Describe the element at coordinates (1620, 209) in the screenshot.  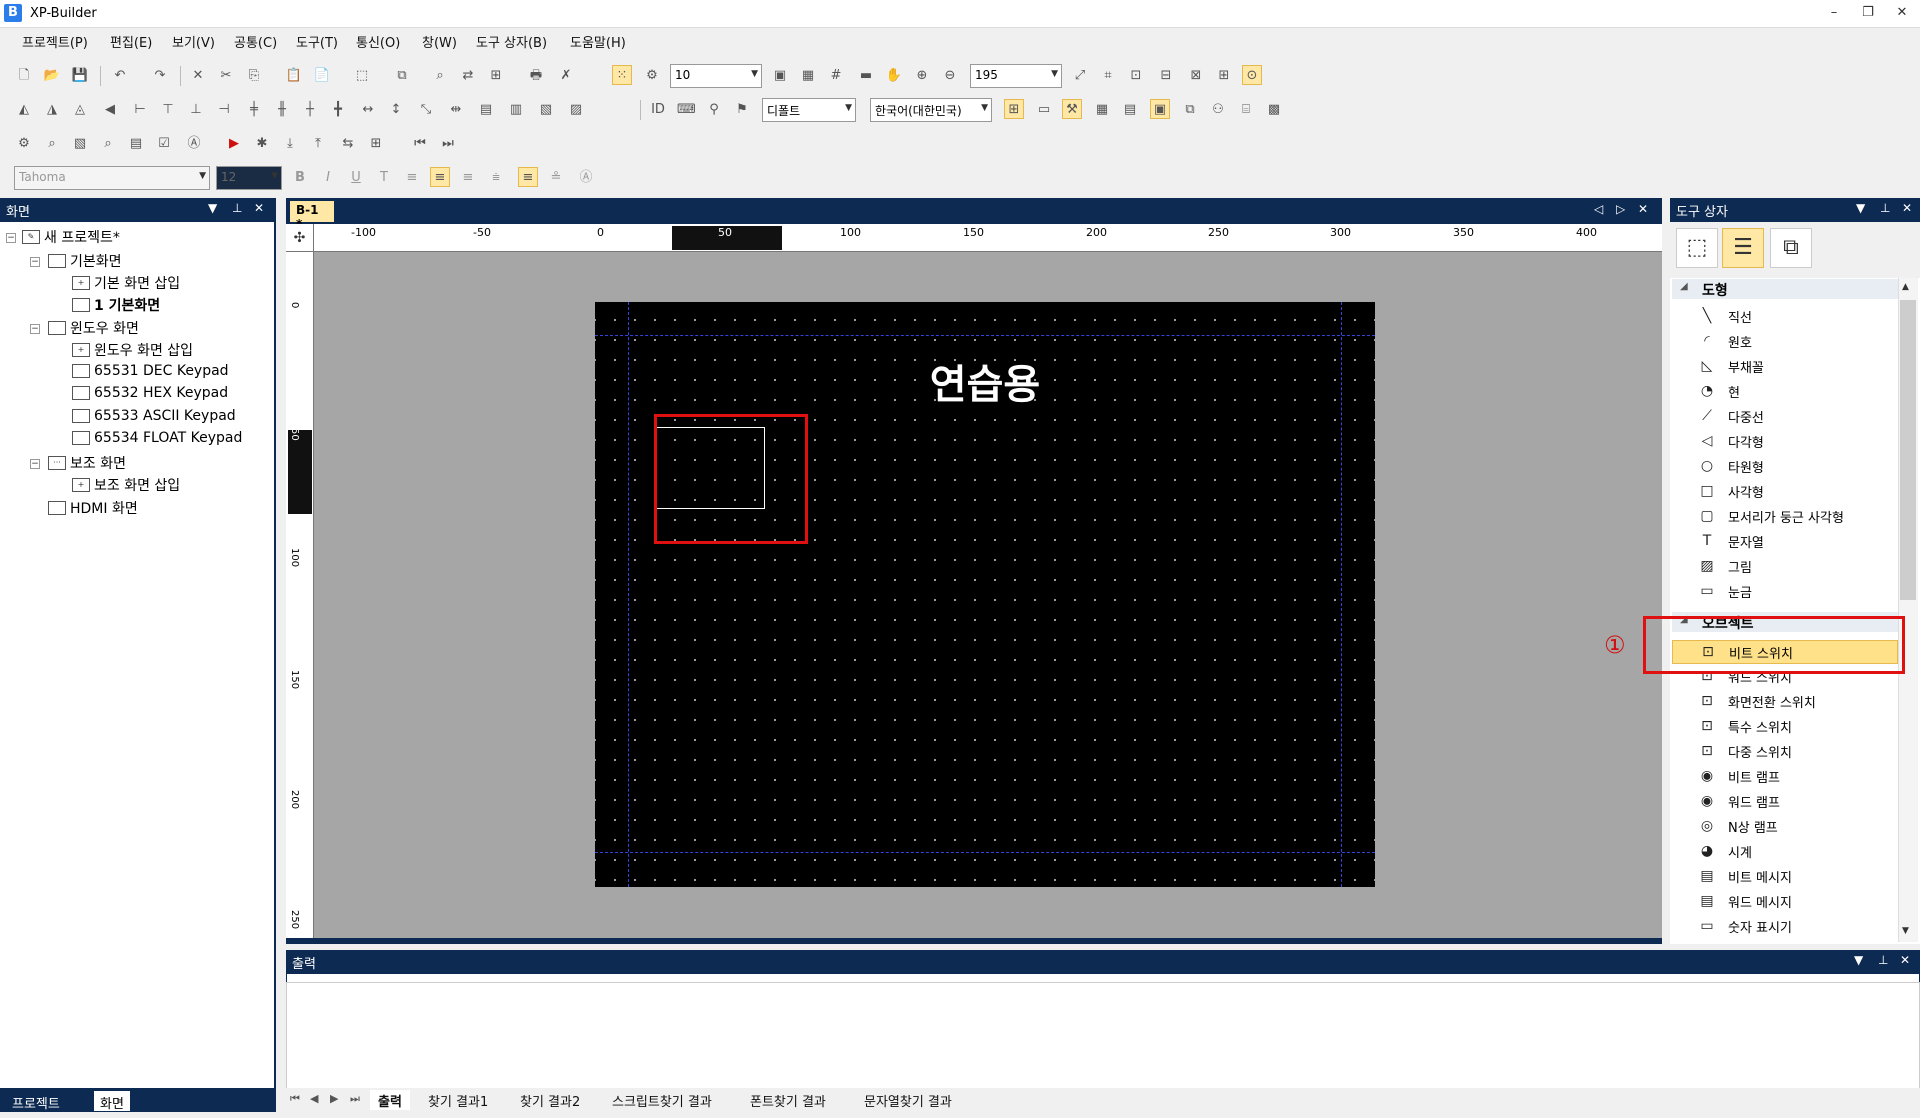
I see `tab-scroll-right-icon: ▷` at that location.